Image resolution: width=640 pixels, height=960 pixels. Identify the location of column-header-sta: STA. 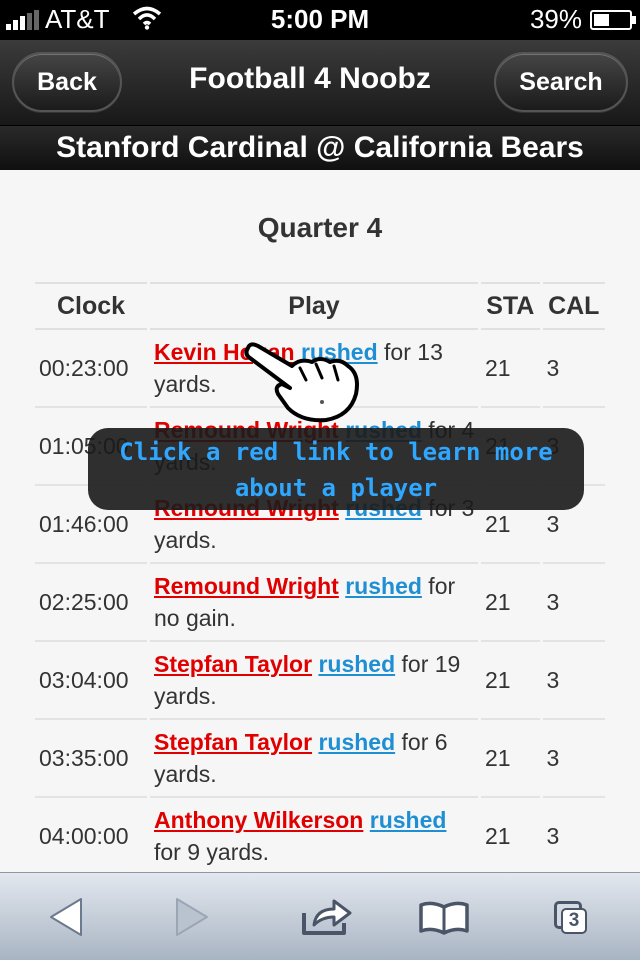
(510, 306).